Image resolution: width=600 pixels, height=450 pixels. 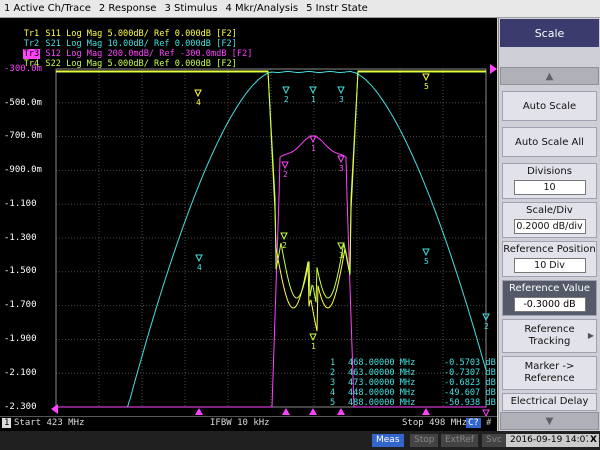 I want to click on meas-indicator: Meas, so click(x=388, y=440).